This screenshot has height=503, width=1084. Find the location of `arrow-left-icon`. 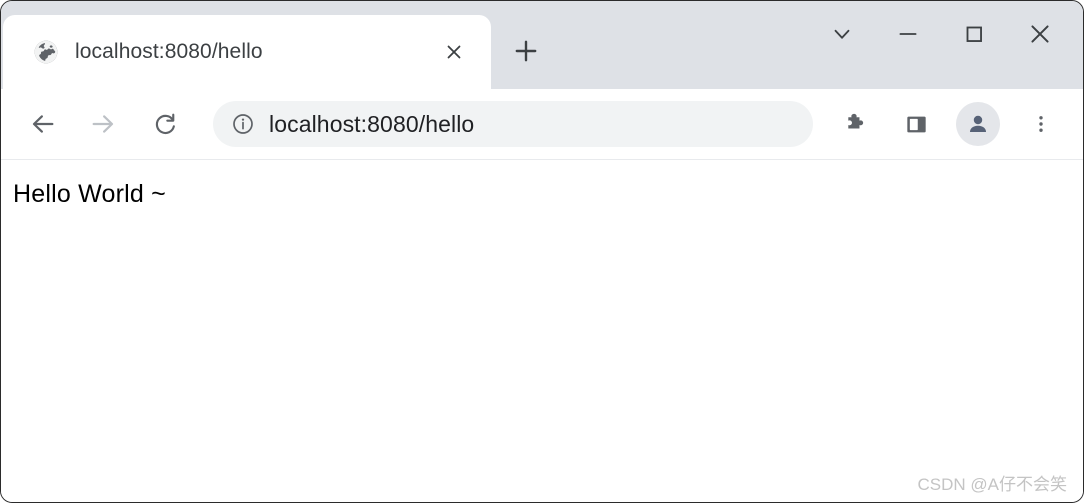

arrow-left-icon is located at coordinates (43, 124).